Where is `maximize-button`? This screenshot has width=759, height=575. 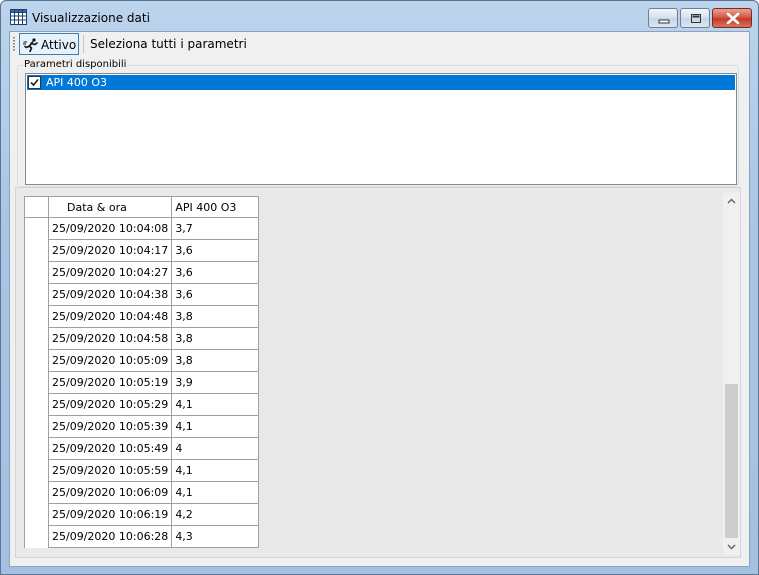
maximize-button is located at coordinates (695, 18).